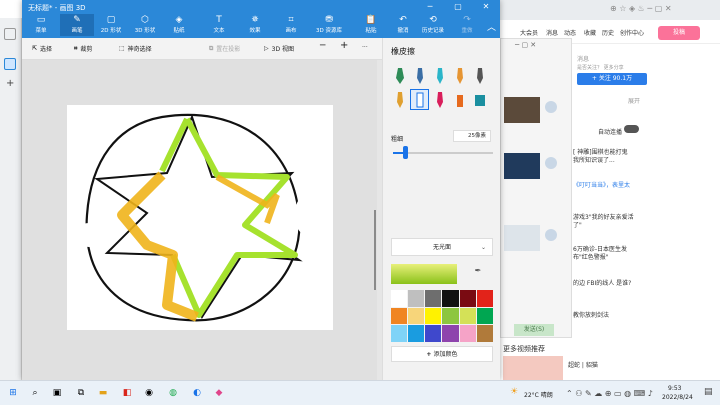 The width and height of the screenshot is (720, 405). What do you see at coordinates (10, 83) in the screenshot?
I see `add-tab-icon: +` at bounding box center [10, 83].